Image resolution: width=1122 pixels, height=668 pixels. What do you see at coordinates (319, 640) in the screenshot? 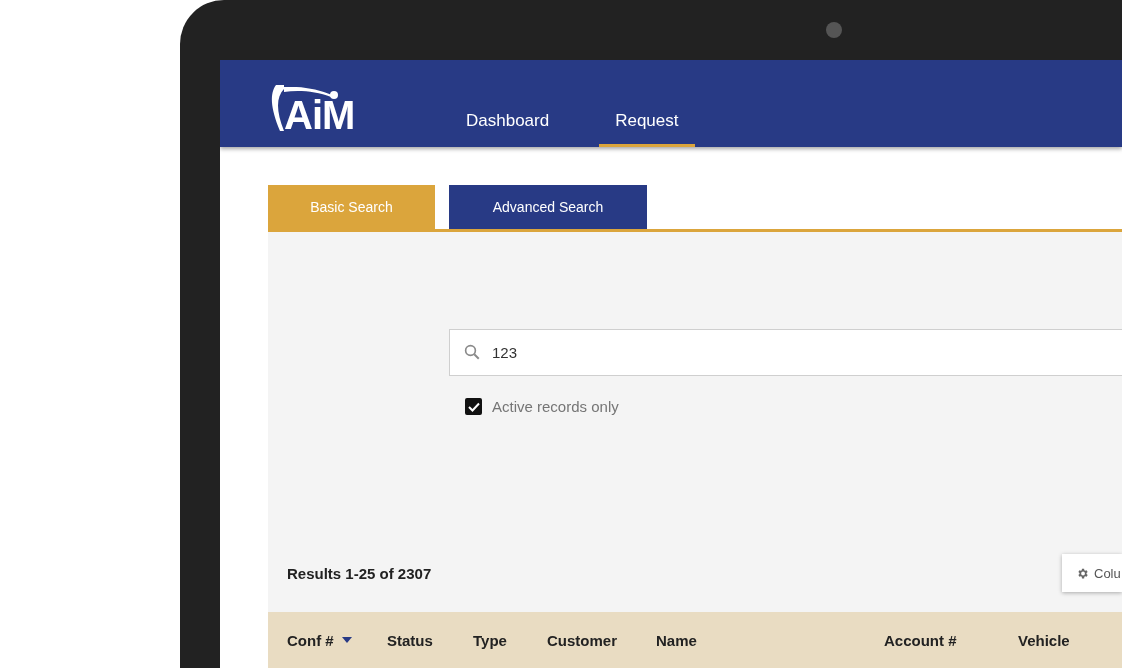
I see `column-header: Conf #` at bounding box center [319, 640].